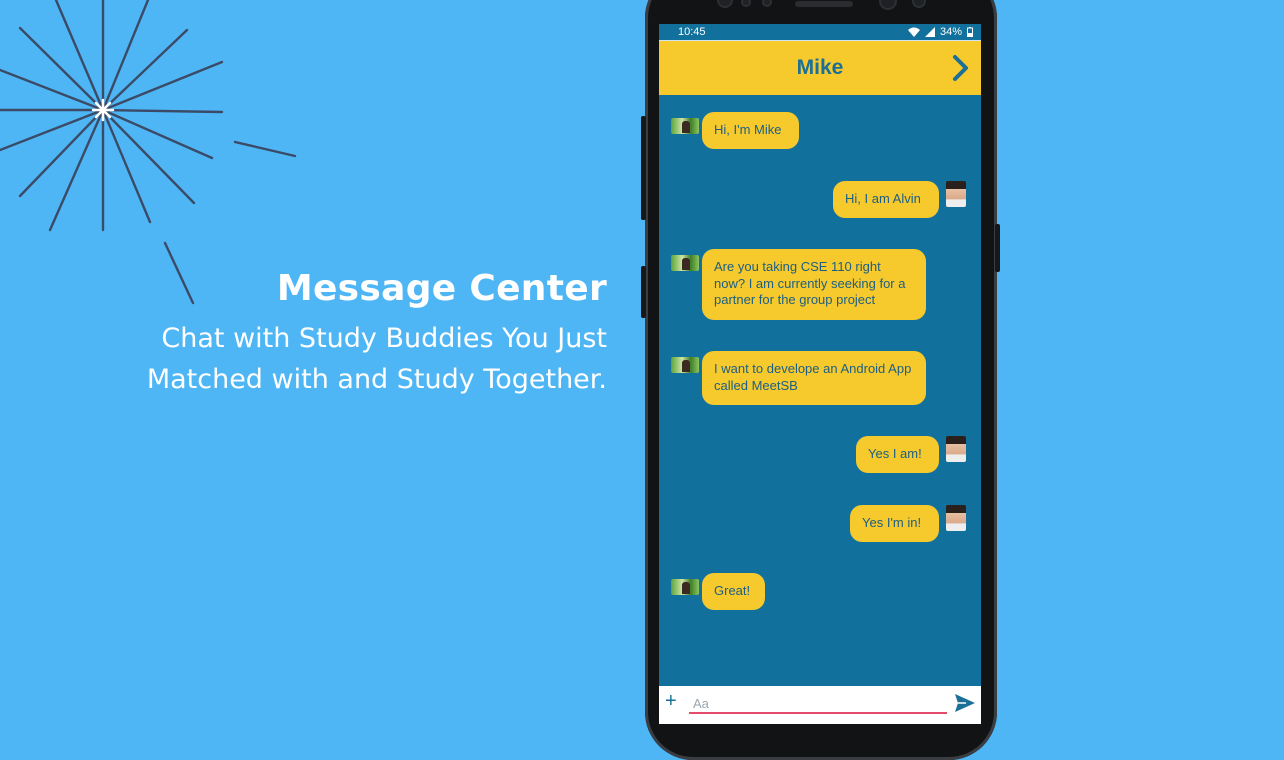  I want to click on phone-speaker, so click(824, 4).